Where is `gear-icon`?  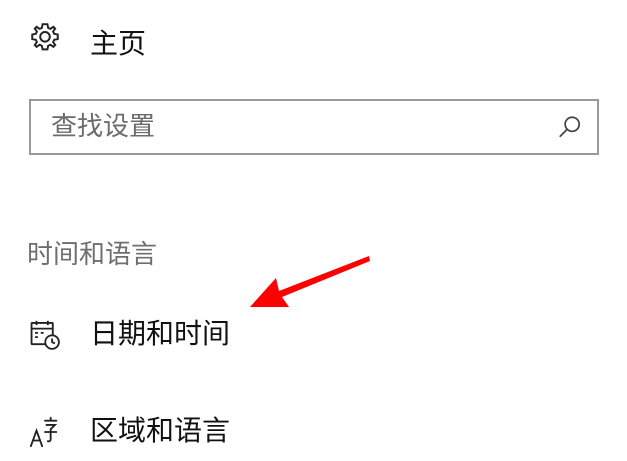 gear-icon is located at coordinates (45, 37).